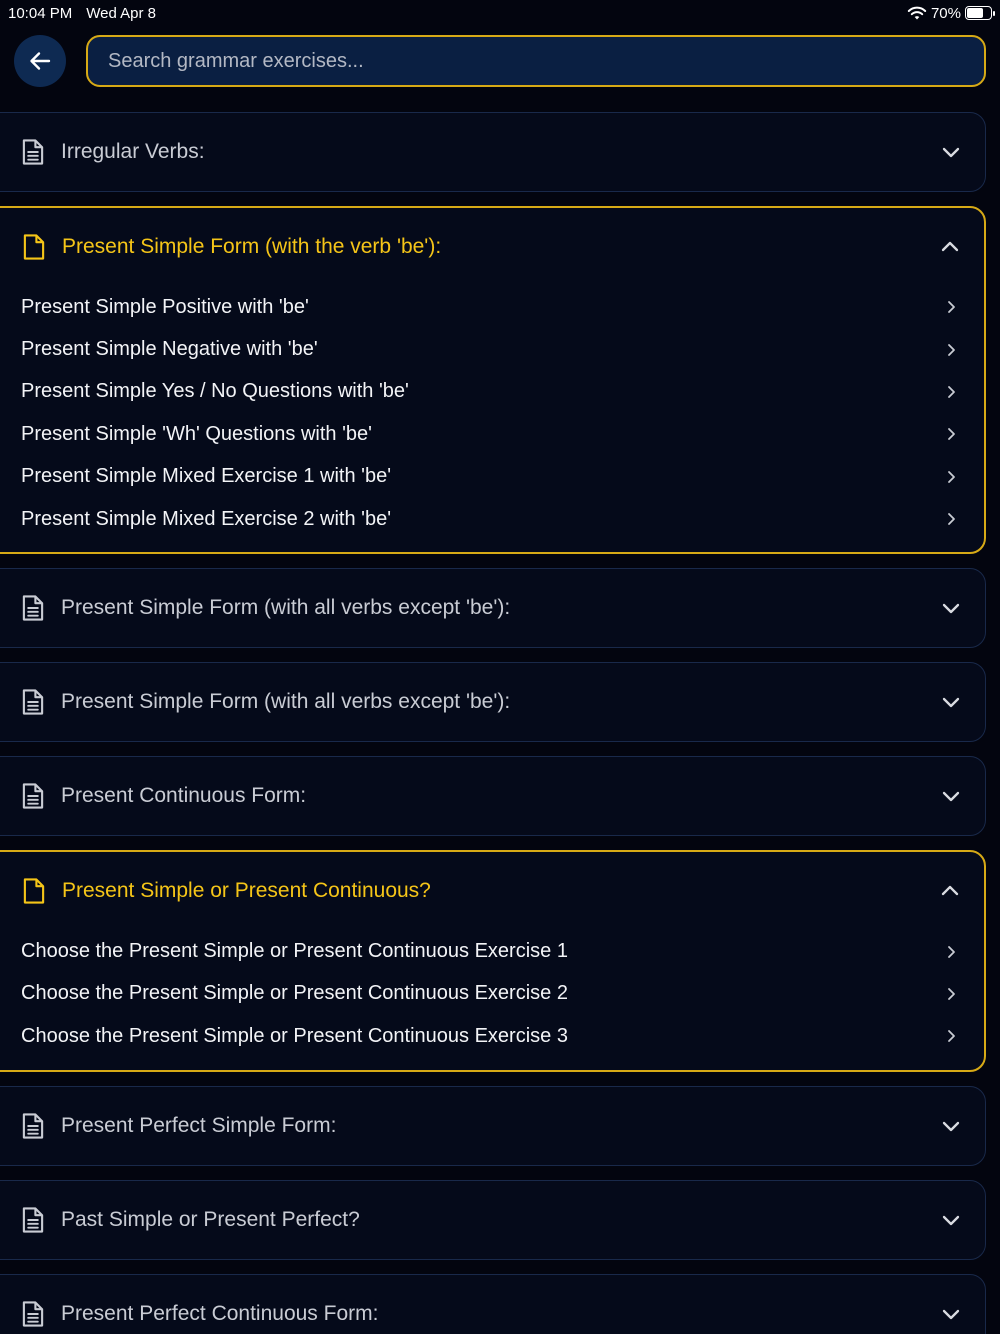 The image size is (1000, 1334). Describe the element at coordinates (40, 13) in the screenshot. I see `status-time: 10:04 PM` at that location.